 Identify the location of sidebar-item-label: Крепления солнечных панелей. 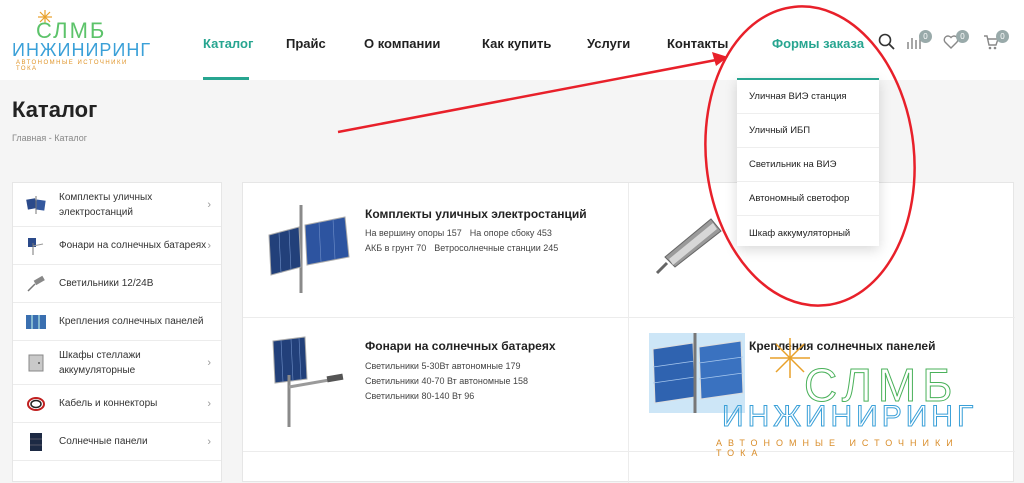
(131, 321).